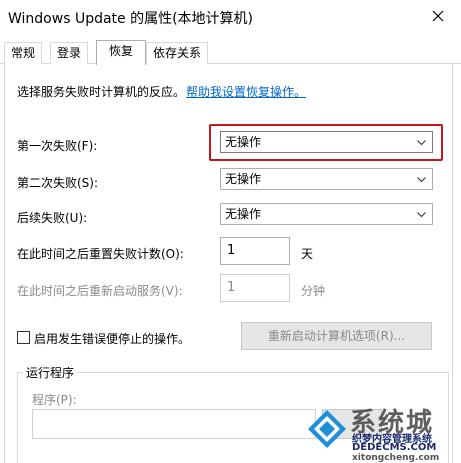 This screenshot has width=461, height=463. Describe the element at coordinates (255, 288) in the screenshot. I see `restart-service-input: 1` at that location.